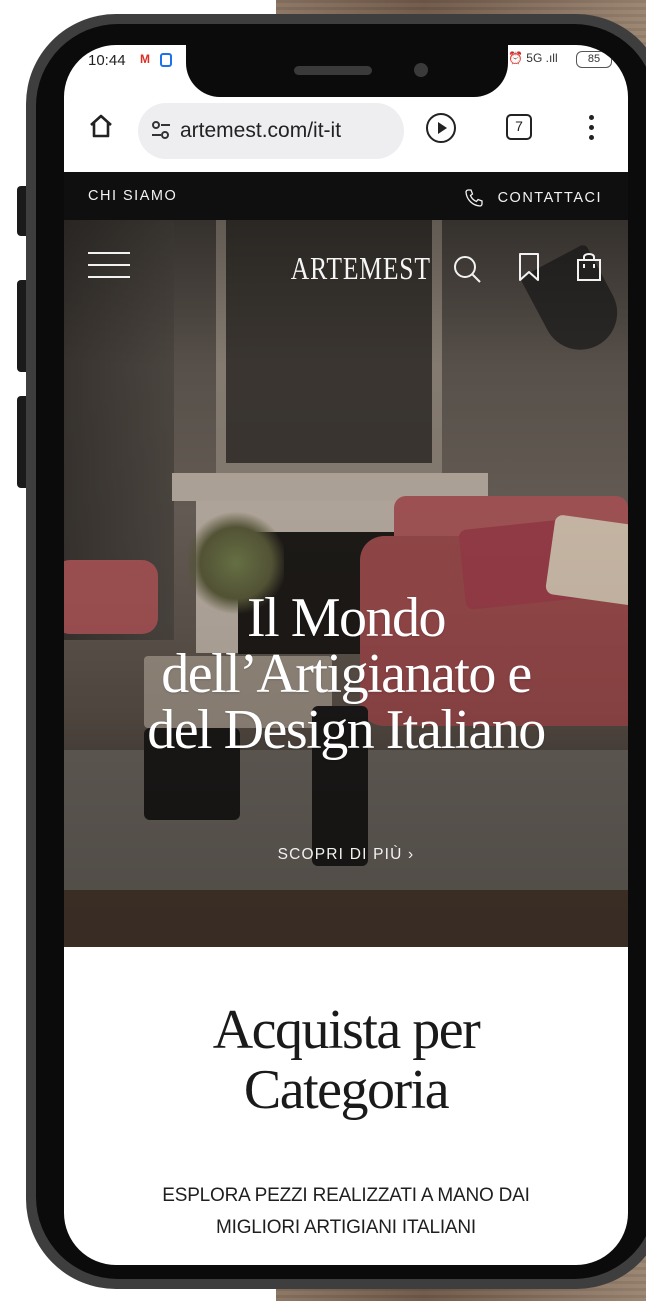  I want to click on front-camera, so click(421, 70).